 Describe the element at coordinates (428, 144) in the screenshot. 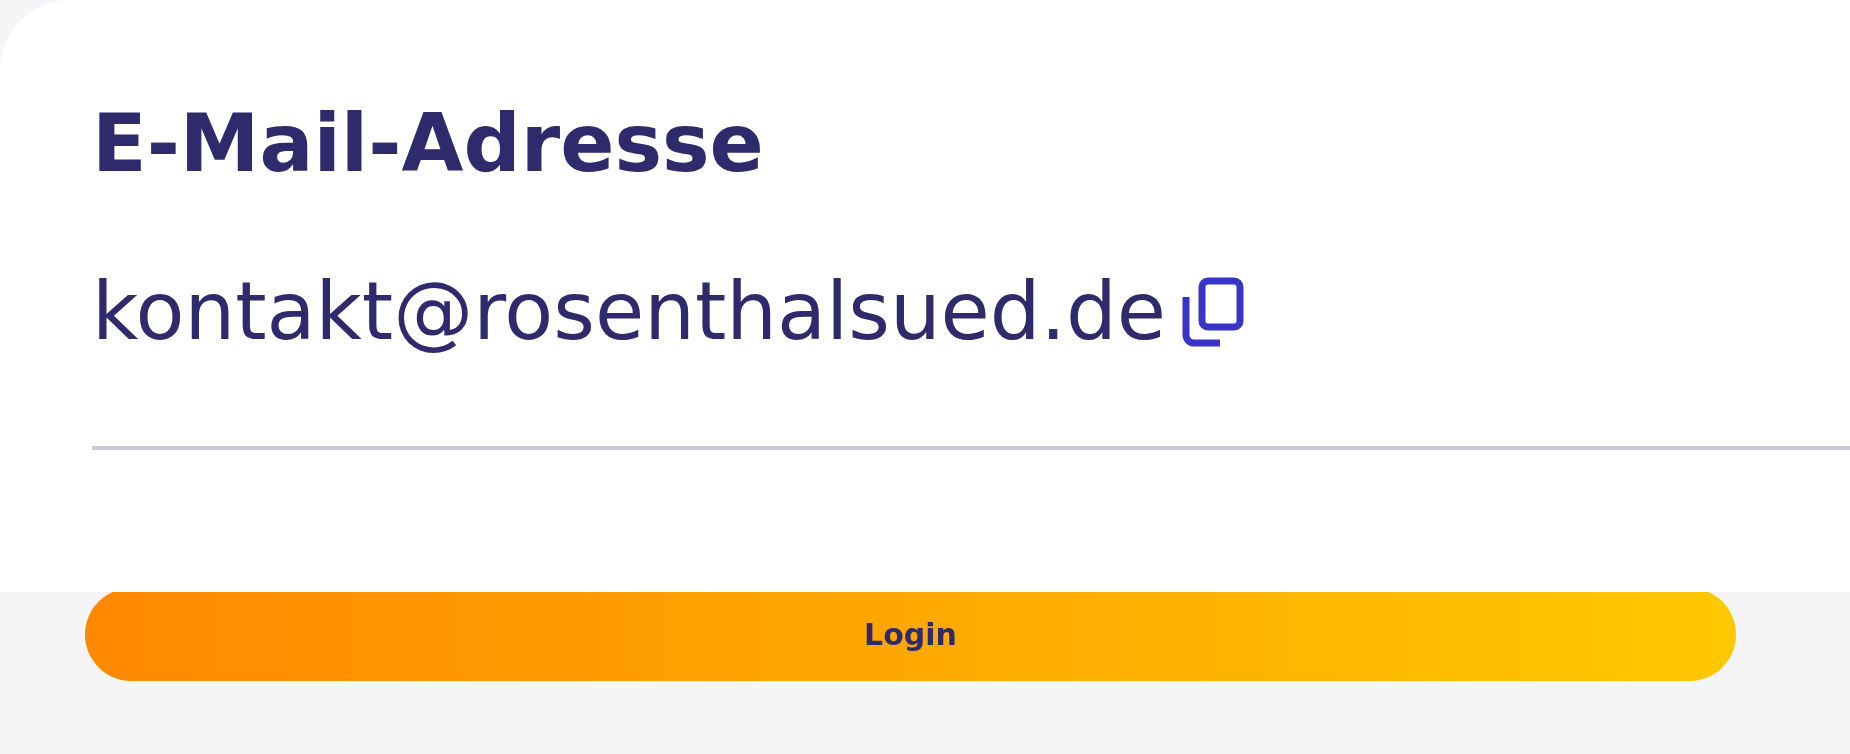

I see `field-label: E-Mail-Adresse` at that location.